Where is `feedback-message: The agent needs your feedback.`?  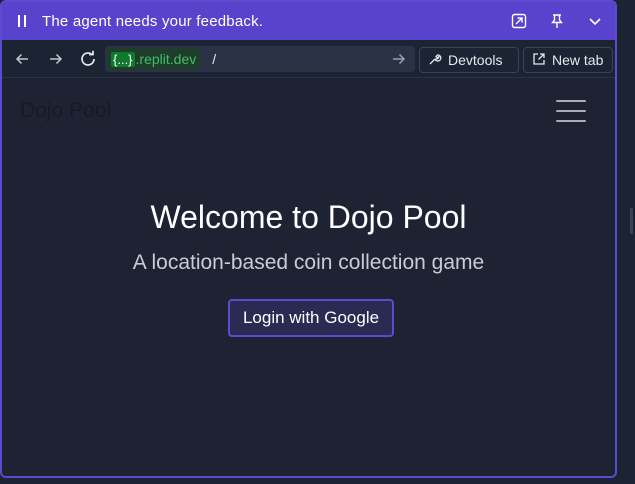 feedback-message: The agent needs your feedback. is located at coordinates (153, 21).